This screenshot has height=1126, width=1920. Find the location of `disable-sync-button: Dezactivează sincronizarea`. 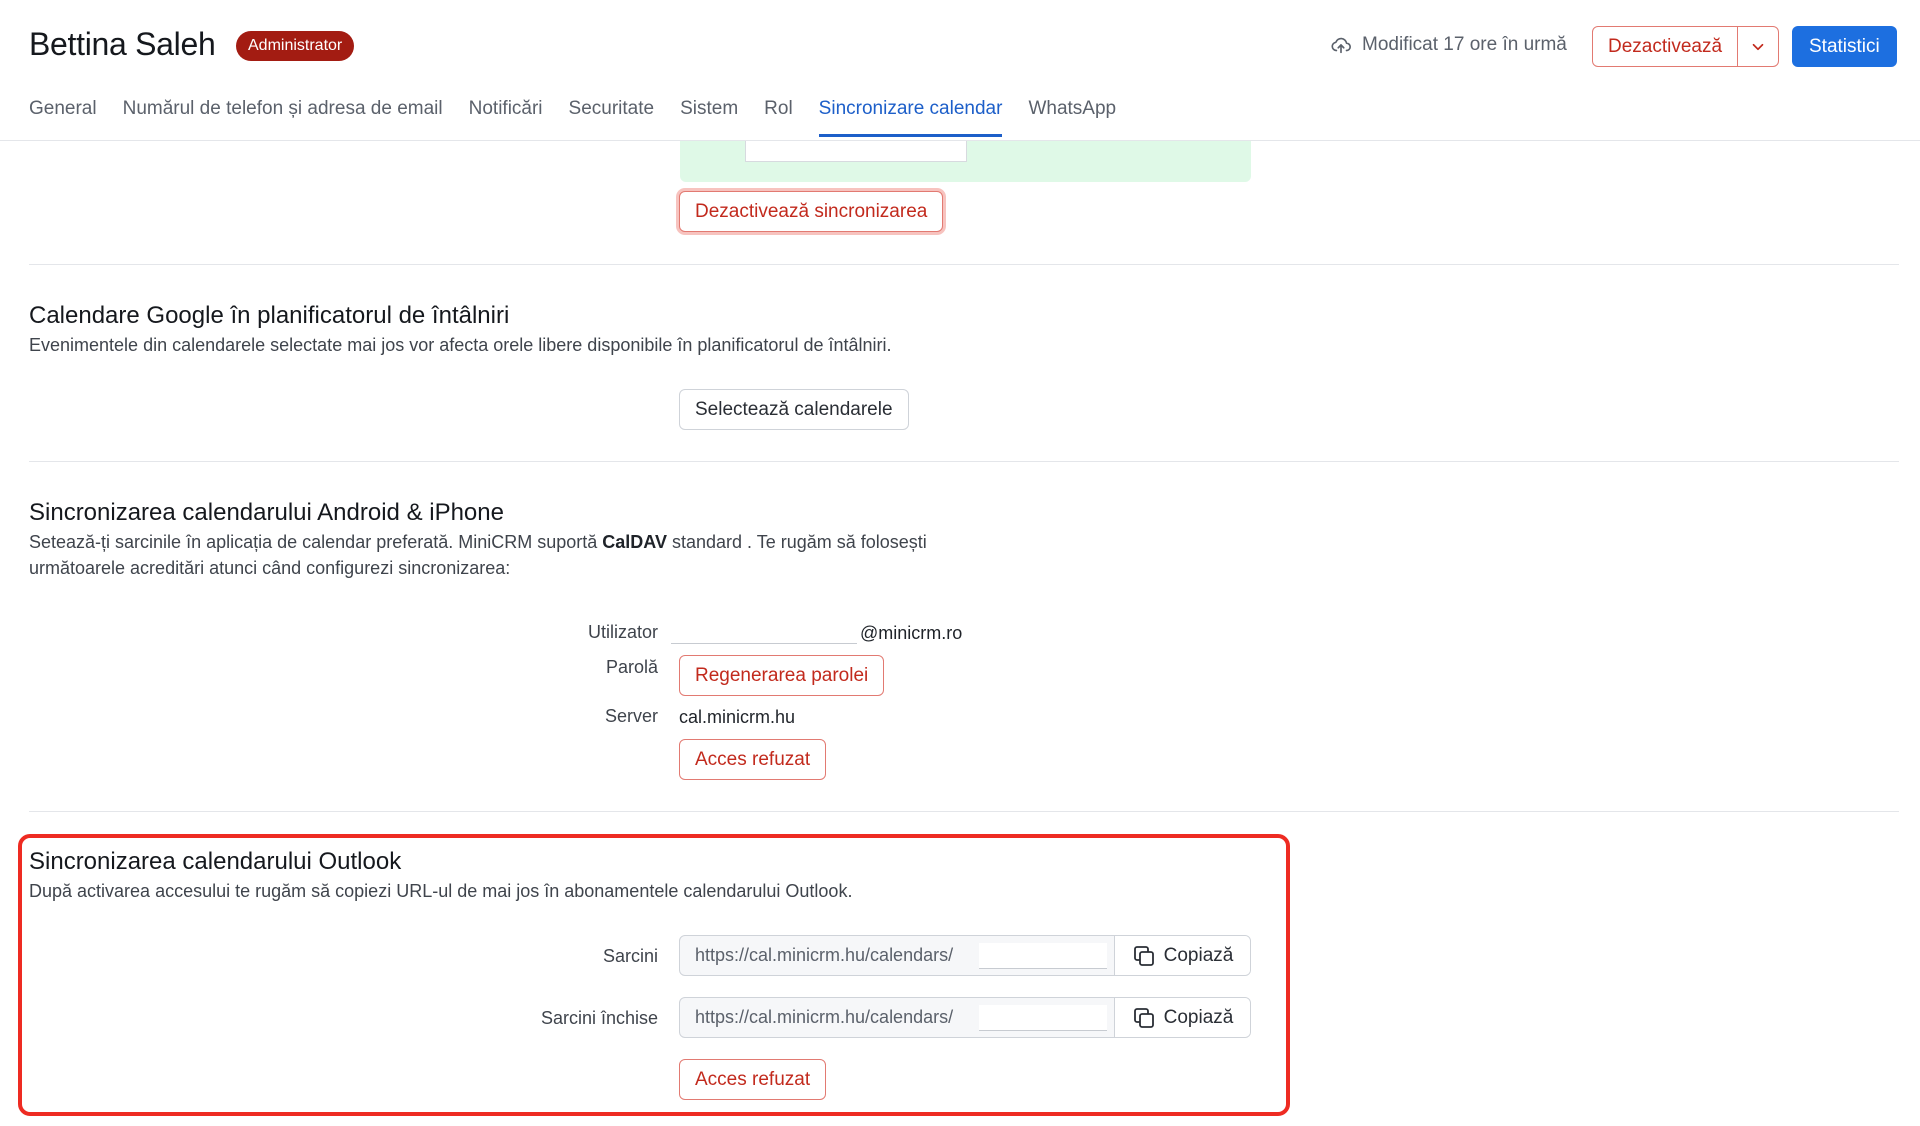

disable-sync-button: Dezactivează sincronizarea is located at coordinates (811, 211).